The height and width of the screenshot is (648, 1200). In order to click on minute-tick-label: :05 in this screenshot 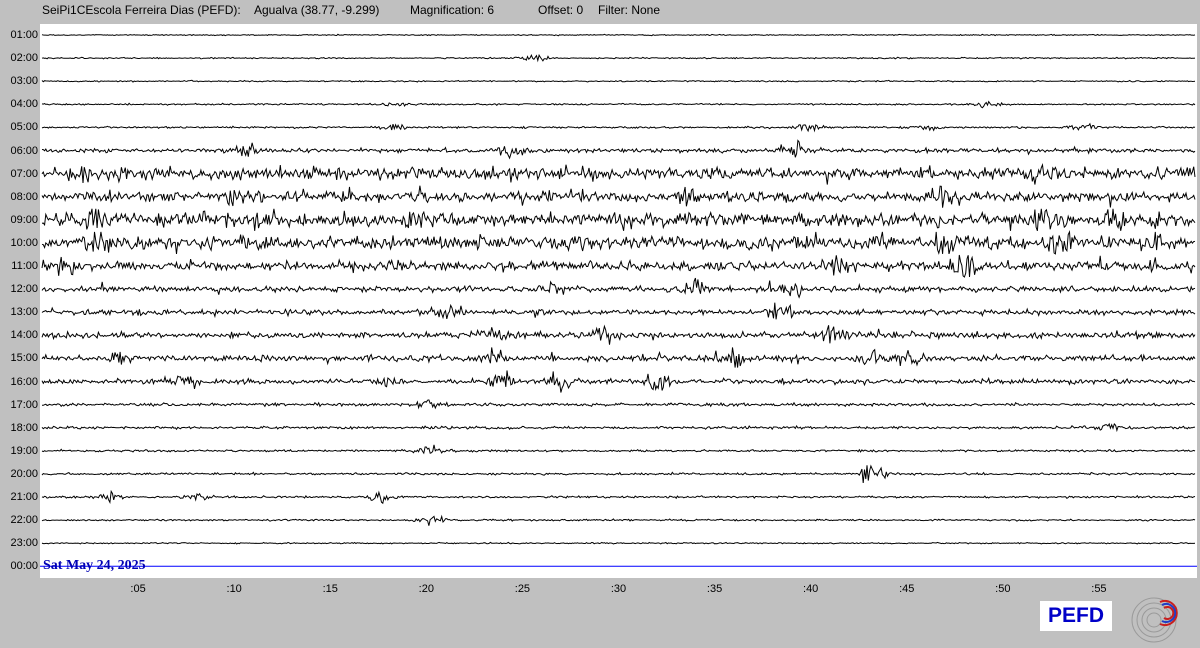, I will do `click(138, 589)`.